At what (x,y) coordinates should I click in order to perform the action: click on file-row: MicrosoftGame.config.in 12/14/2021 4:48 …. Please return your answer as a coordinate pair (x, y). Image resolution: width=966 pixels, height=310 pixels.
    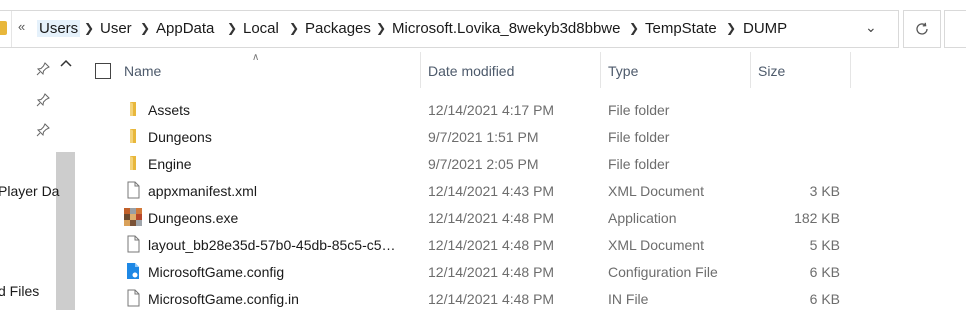
    Looking at the image, I should click on (482, 297).